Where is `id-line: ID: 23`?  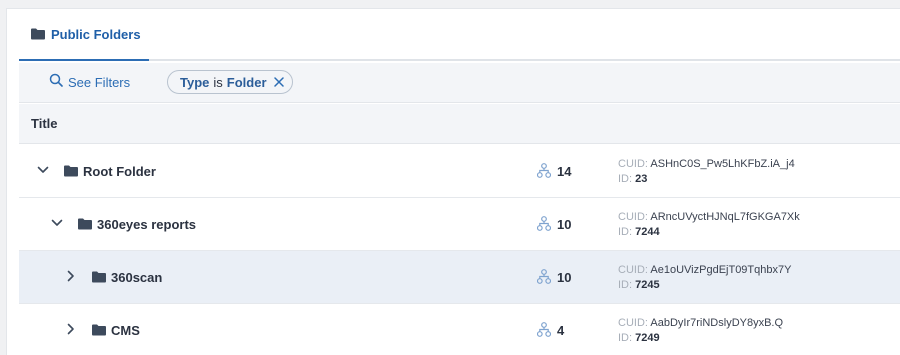 id-line: ID: 23 is located at coordinates (632, 179).